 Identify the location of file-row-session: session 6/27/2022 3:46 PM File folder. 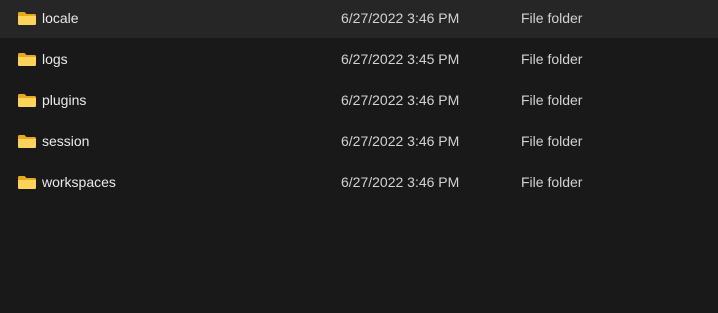
(359, 142).